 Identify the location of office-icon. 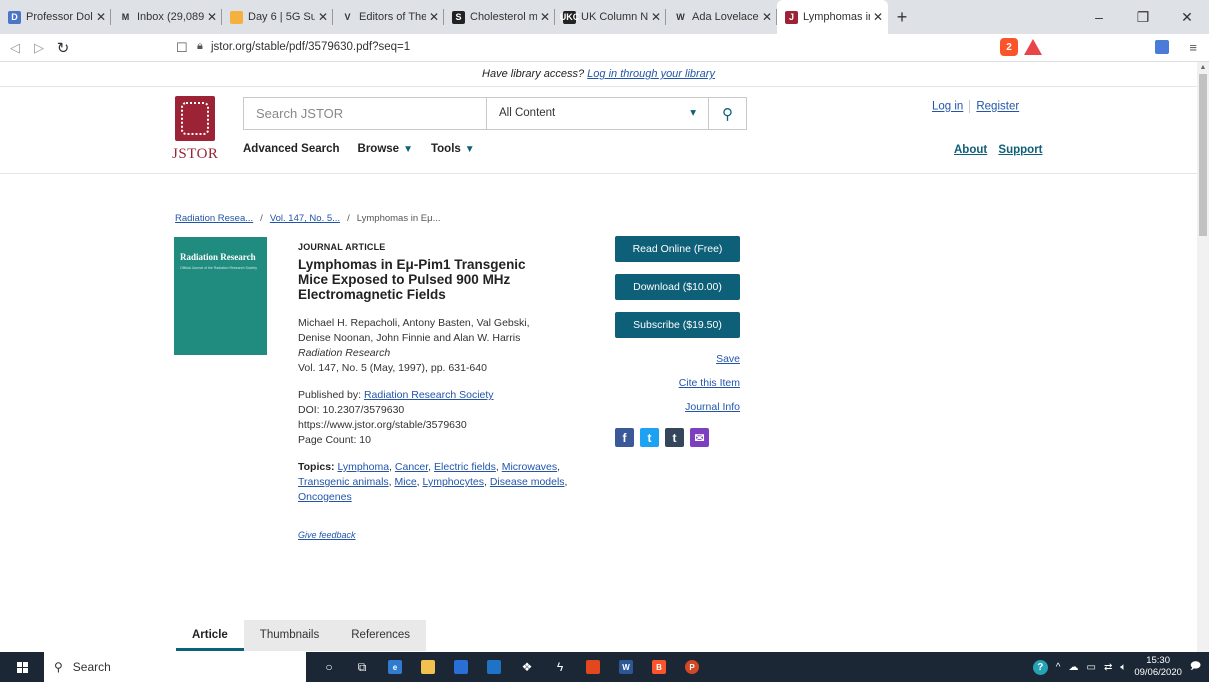
(593, 667).